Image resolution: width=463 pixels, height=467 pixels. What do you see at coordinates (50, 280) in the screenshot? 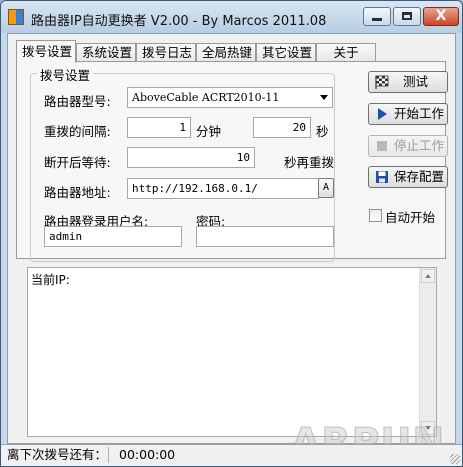
I see `current-ip-label: 当前IP:` at bounding box center [50, 280].